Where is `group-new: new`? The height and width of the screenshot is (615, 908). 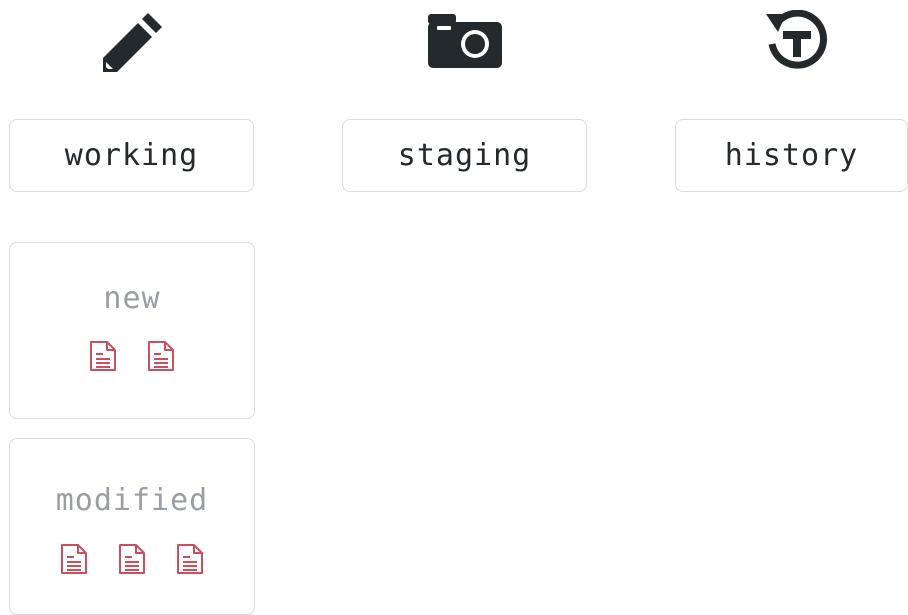 group-new: new is located at coordinates (132, 330).